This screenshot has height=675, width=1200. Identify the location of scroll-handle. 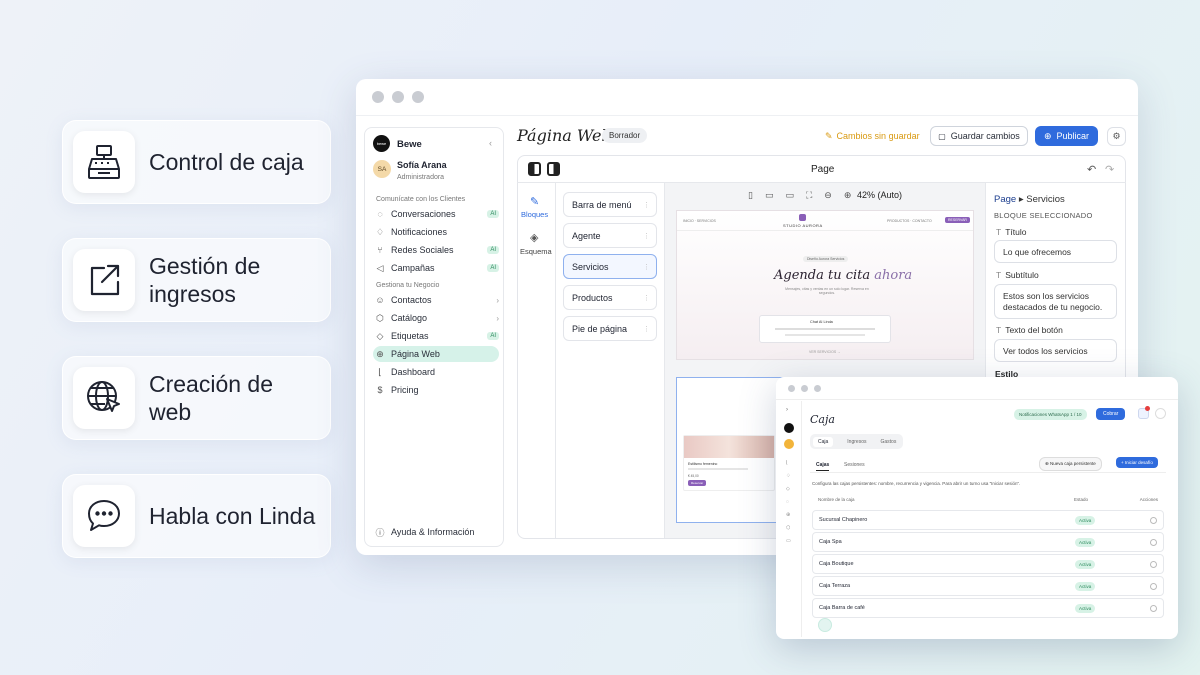
(825, 625).